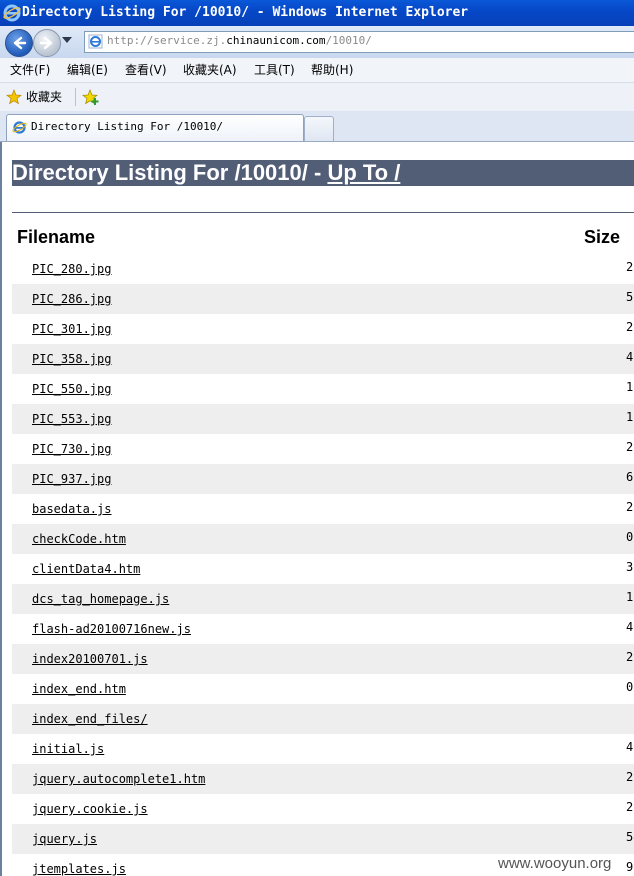  I want to click on file-link: index20100701.js, so click(90, 659).